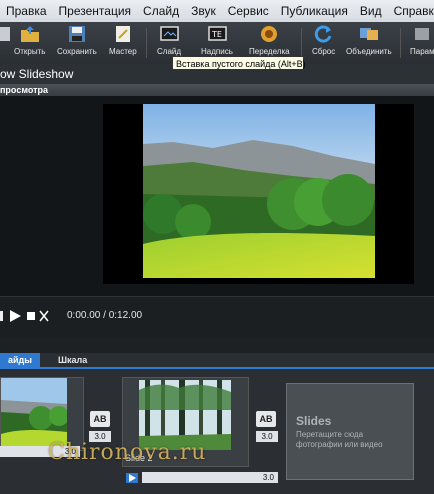 The width and height of the screenshot is (434, 494). What do you see at coordinates (72, 360) in the screenshot?
I see `tab-timeline: Шкала` at bounding box center [72, 360].